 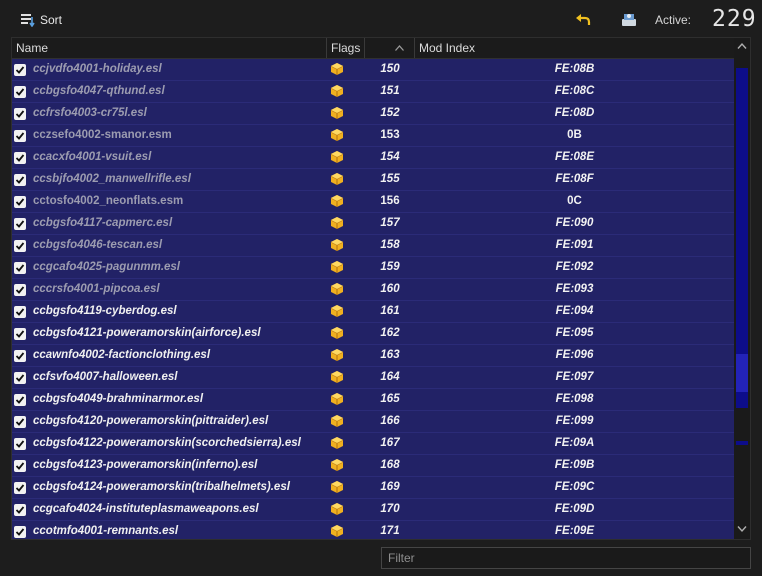 I want to click on vertical-scrollbar, so click(x=742, y=288).